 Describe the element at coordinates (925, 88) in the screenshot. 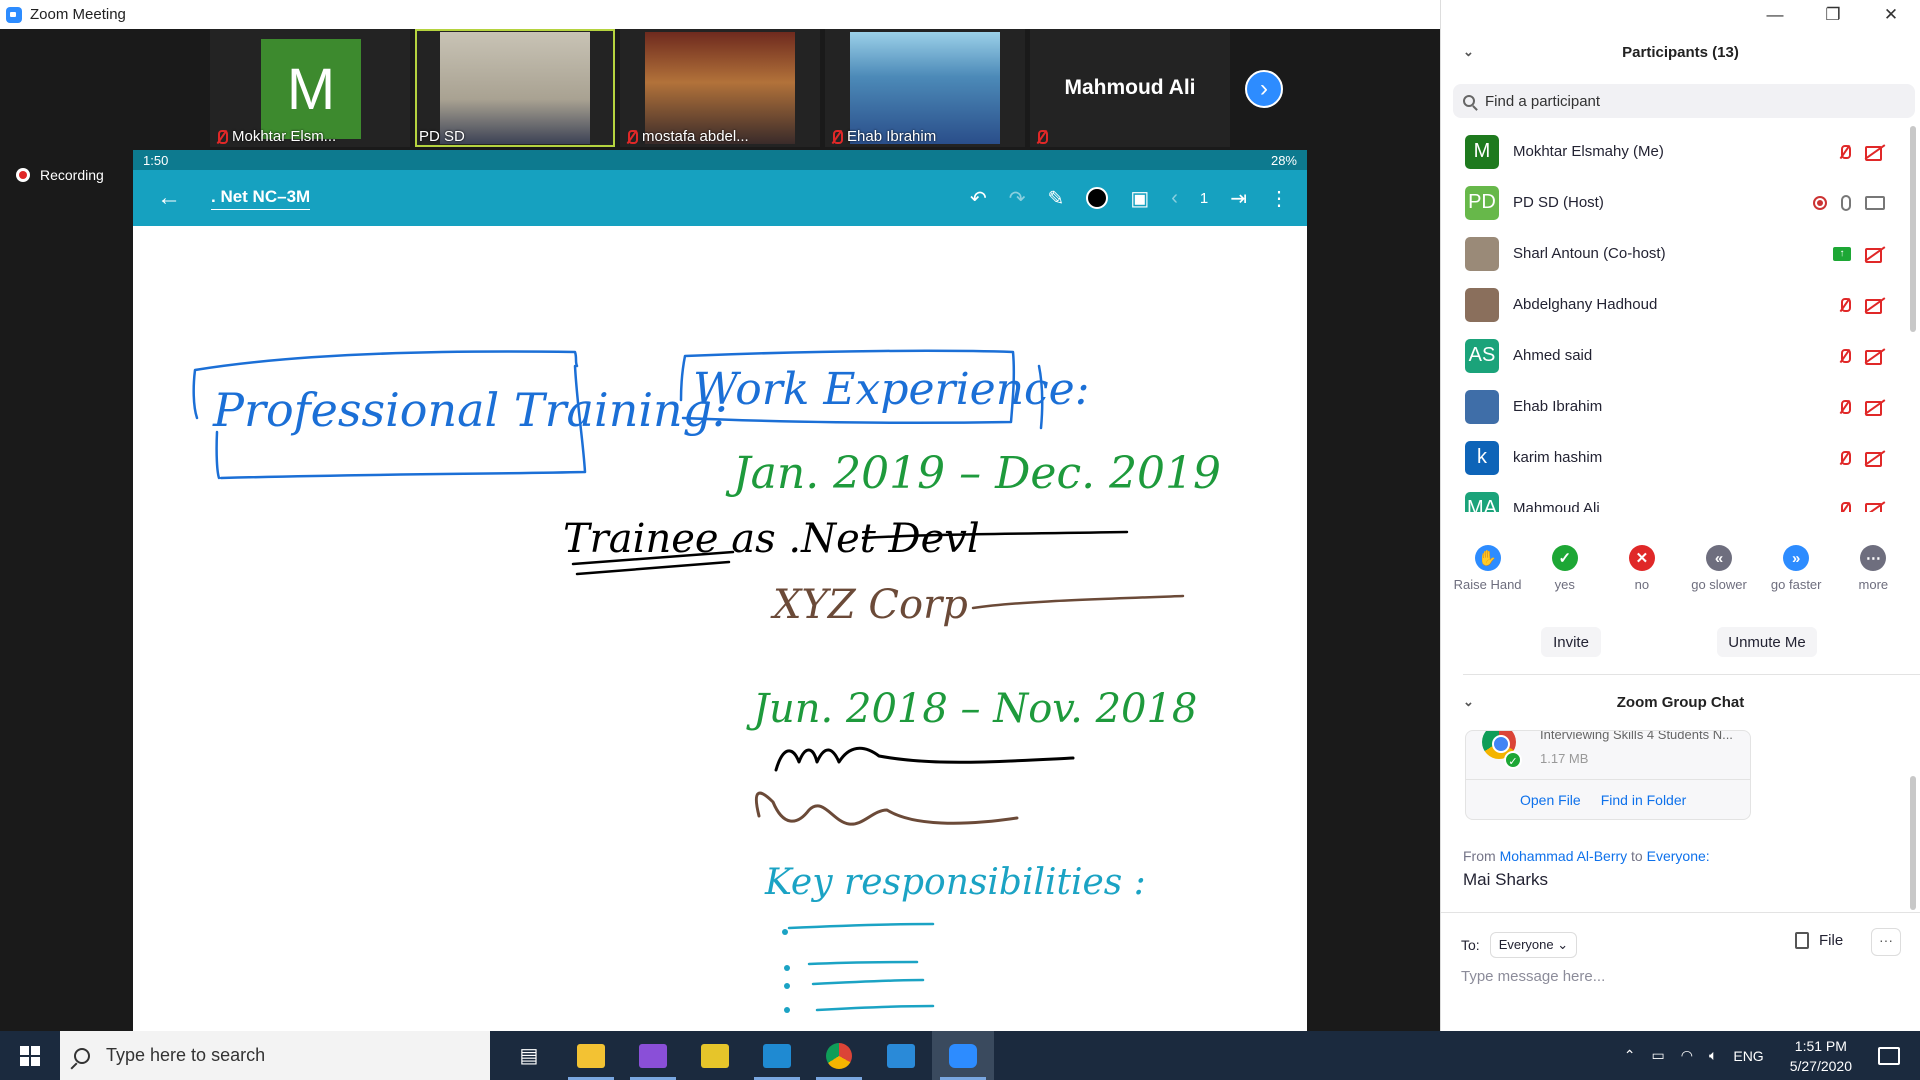

I see `participant-tile: Ehab Ibrahim` at that location.